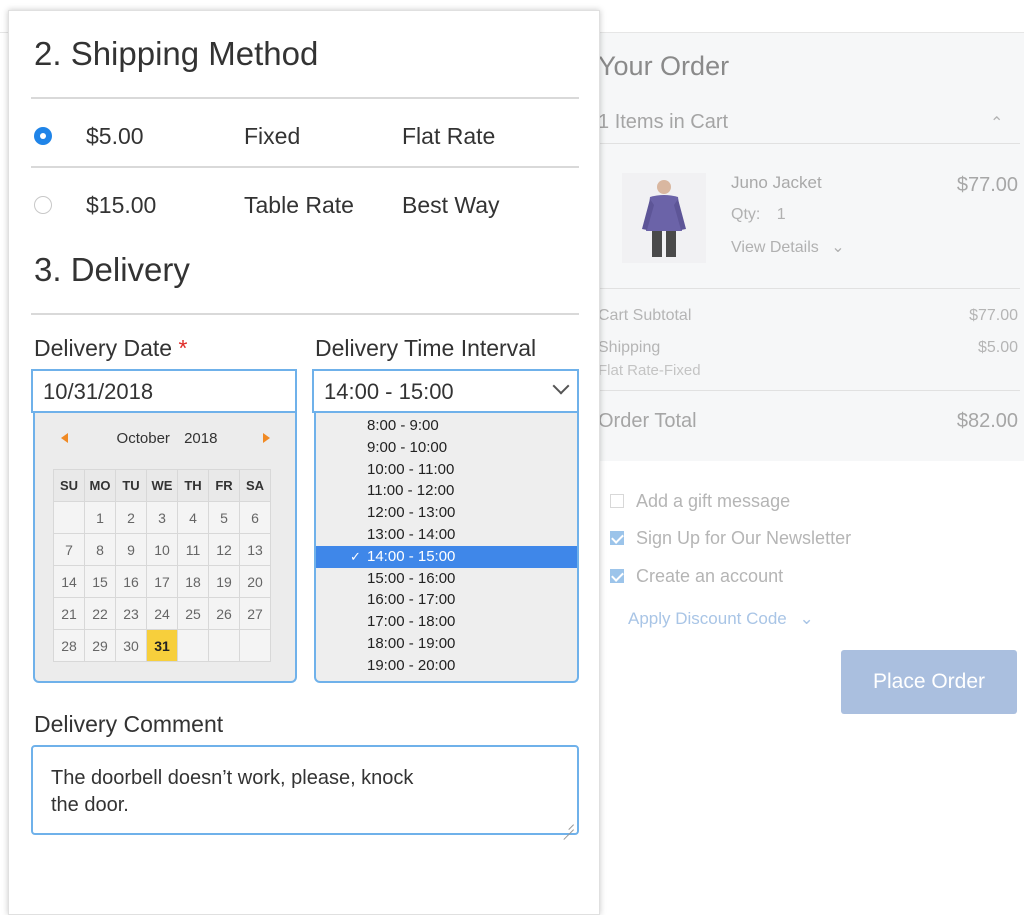 This screenshot has height=915, width=1024. I want to click on delivery-date-label-text: Delivery Date, so click(103, 348).